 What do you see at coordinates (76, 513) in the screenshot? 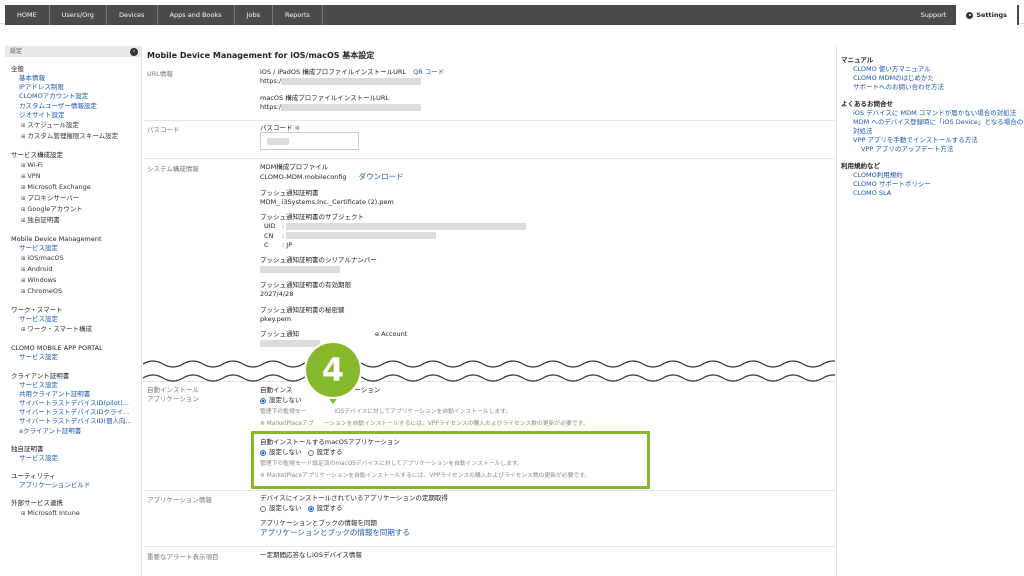
I see `sidebar-sub-item: Microsoft Intune` at bounding box center [76, 513].